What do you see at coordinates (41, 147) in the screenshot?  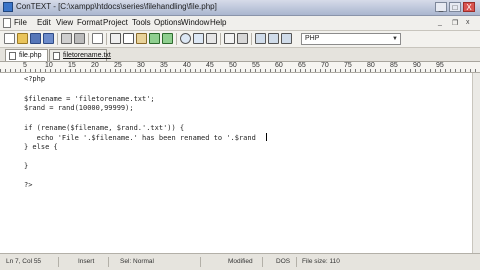 I see `code-line: } else {` at bounding box center [41, 147].